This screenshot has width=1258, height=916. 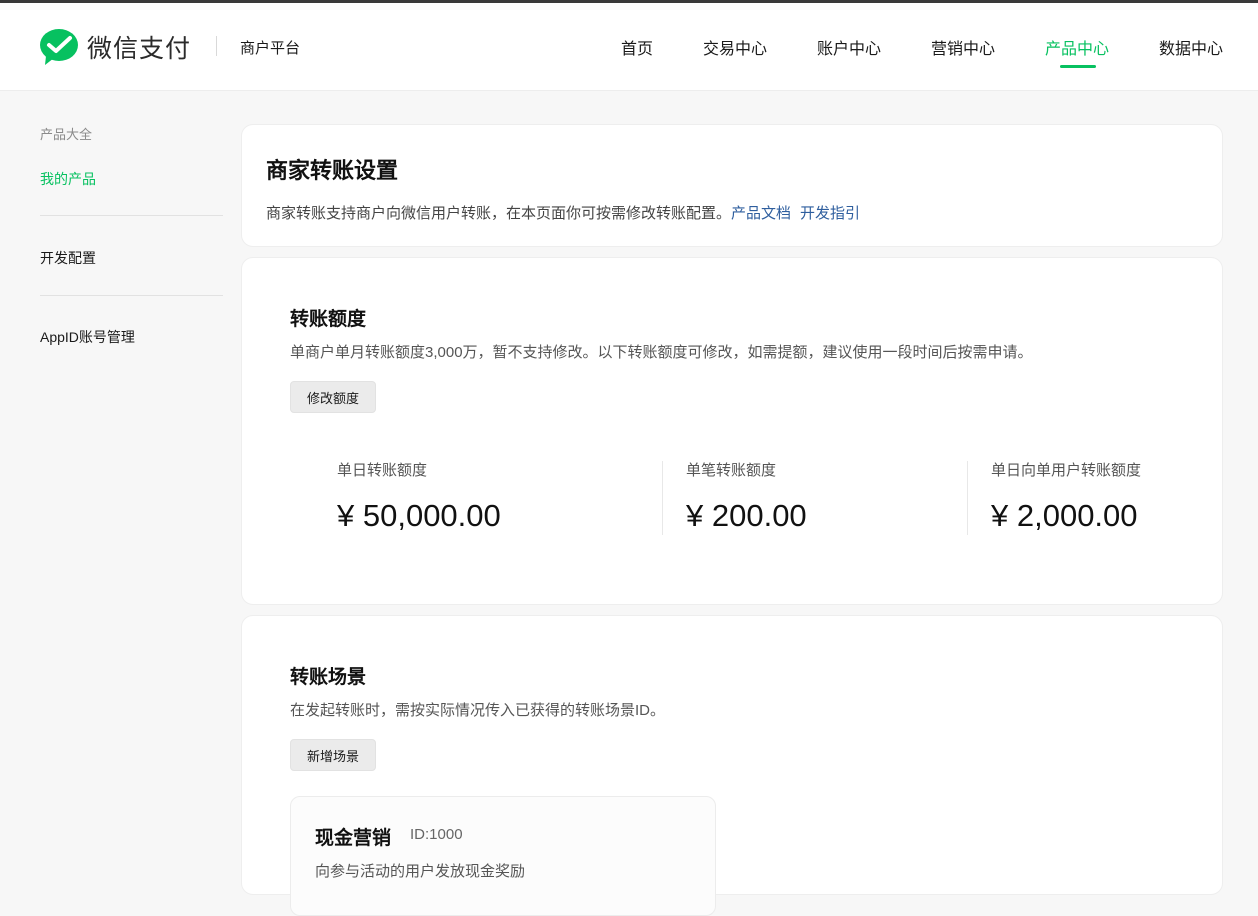 What do you see at coordinates (963, 47) in the screenshot?
I see `nav-marketing-center: 营销中心` at bounding box center [963, 47].